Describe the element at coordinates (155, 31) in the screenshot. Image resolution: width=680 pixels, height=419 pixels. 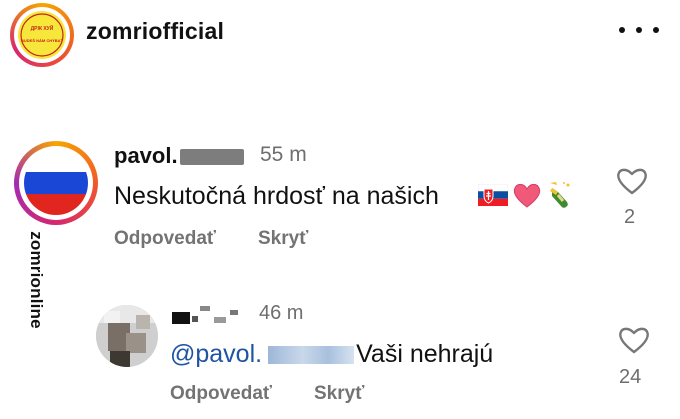
I see `account-username: zomriofficial` at that location.